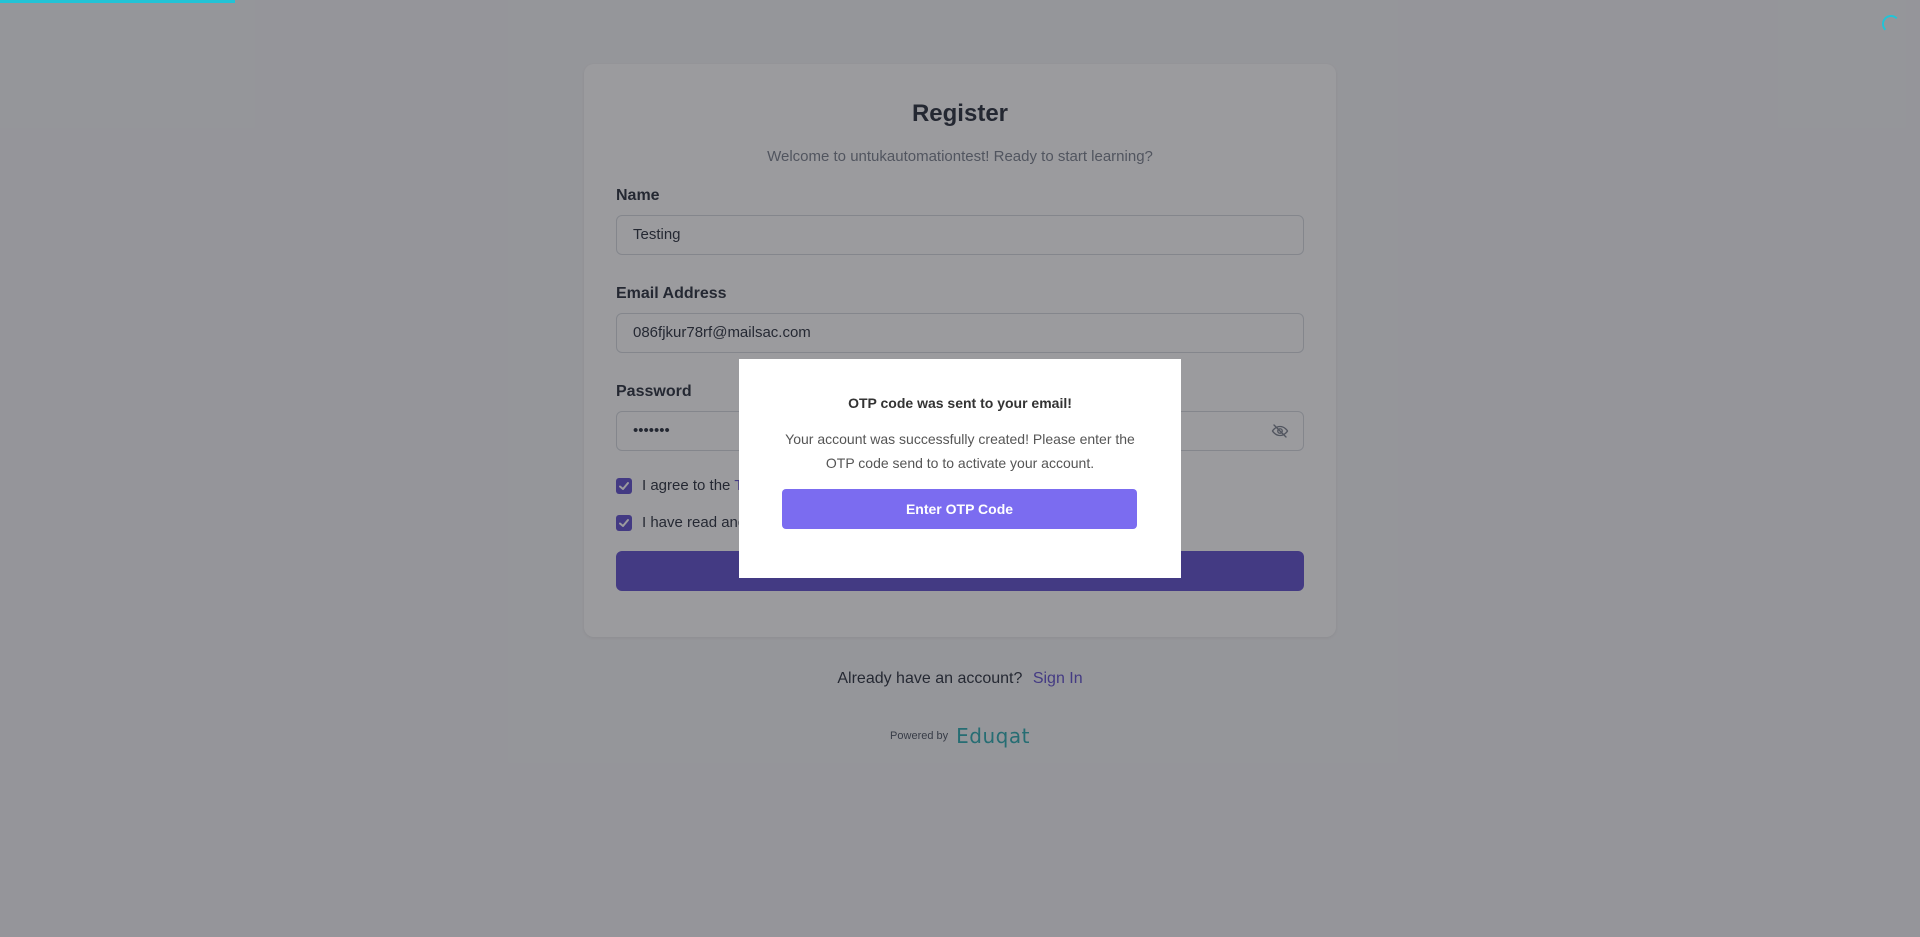  What do you see at coordinates (960, 403) in the screenshot?
I see `dialog-title: OTP code was sent to your email!` at bounding box center [960, 403].